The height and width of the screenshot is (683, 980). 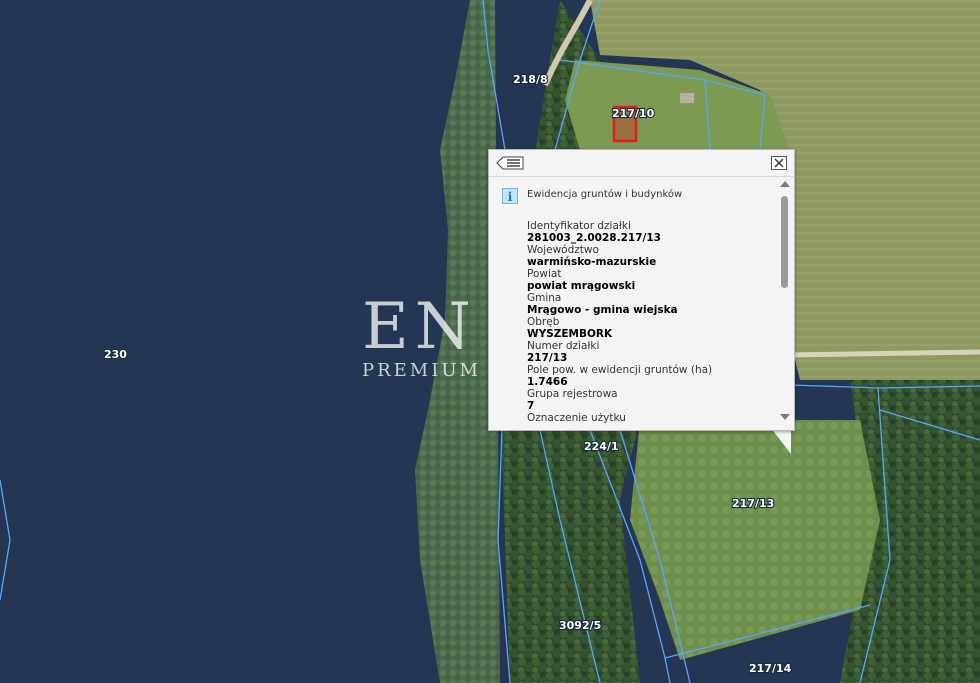 I want to click on scroll-down-arrow-icon, so click(x=785, y=417).